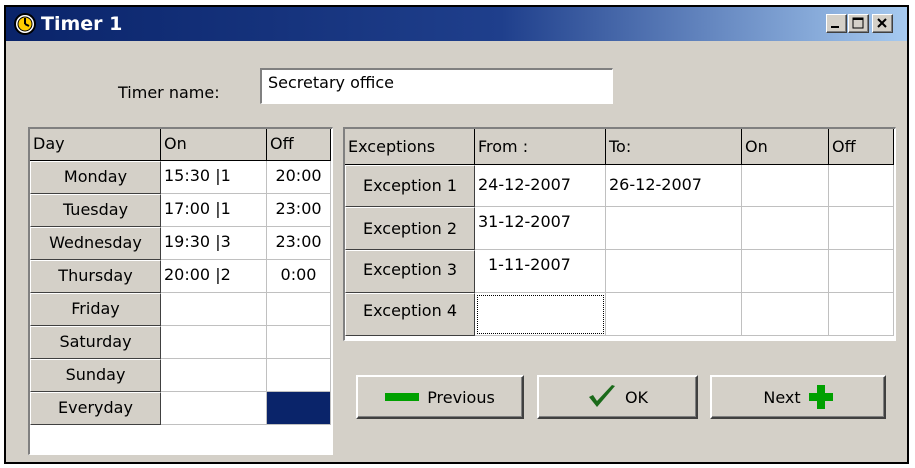  I want to click on exception-3-to-cell, so click(674, 271).